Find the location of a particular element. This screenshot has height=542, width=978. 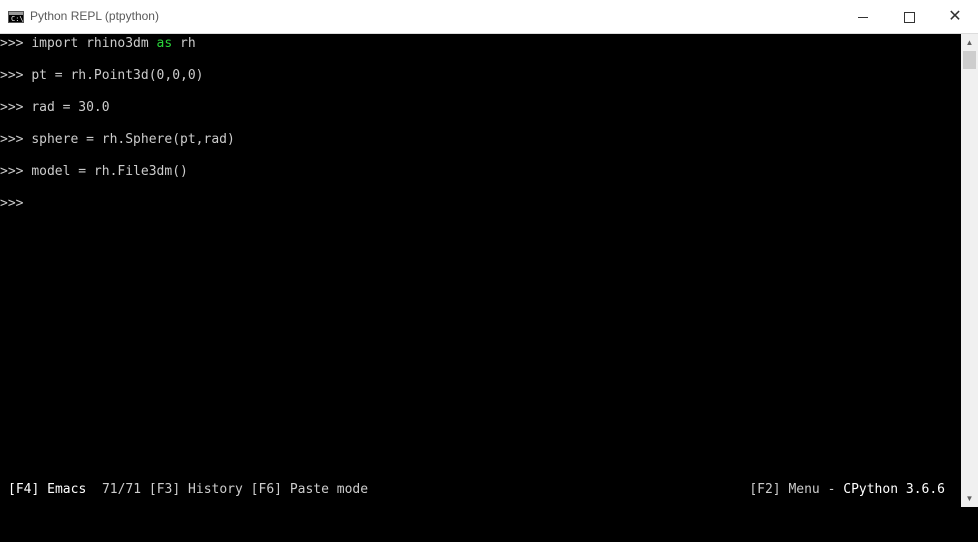

repl-line-2: >>> pt = rh.Point3d(0,0,0) is located at coordinates (102, 76).